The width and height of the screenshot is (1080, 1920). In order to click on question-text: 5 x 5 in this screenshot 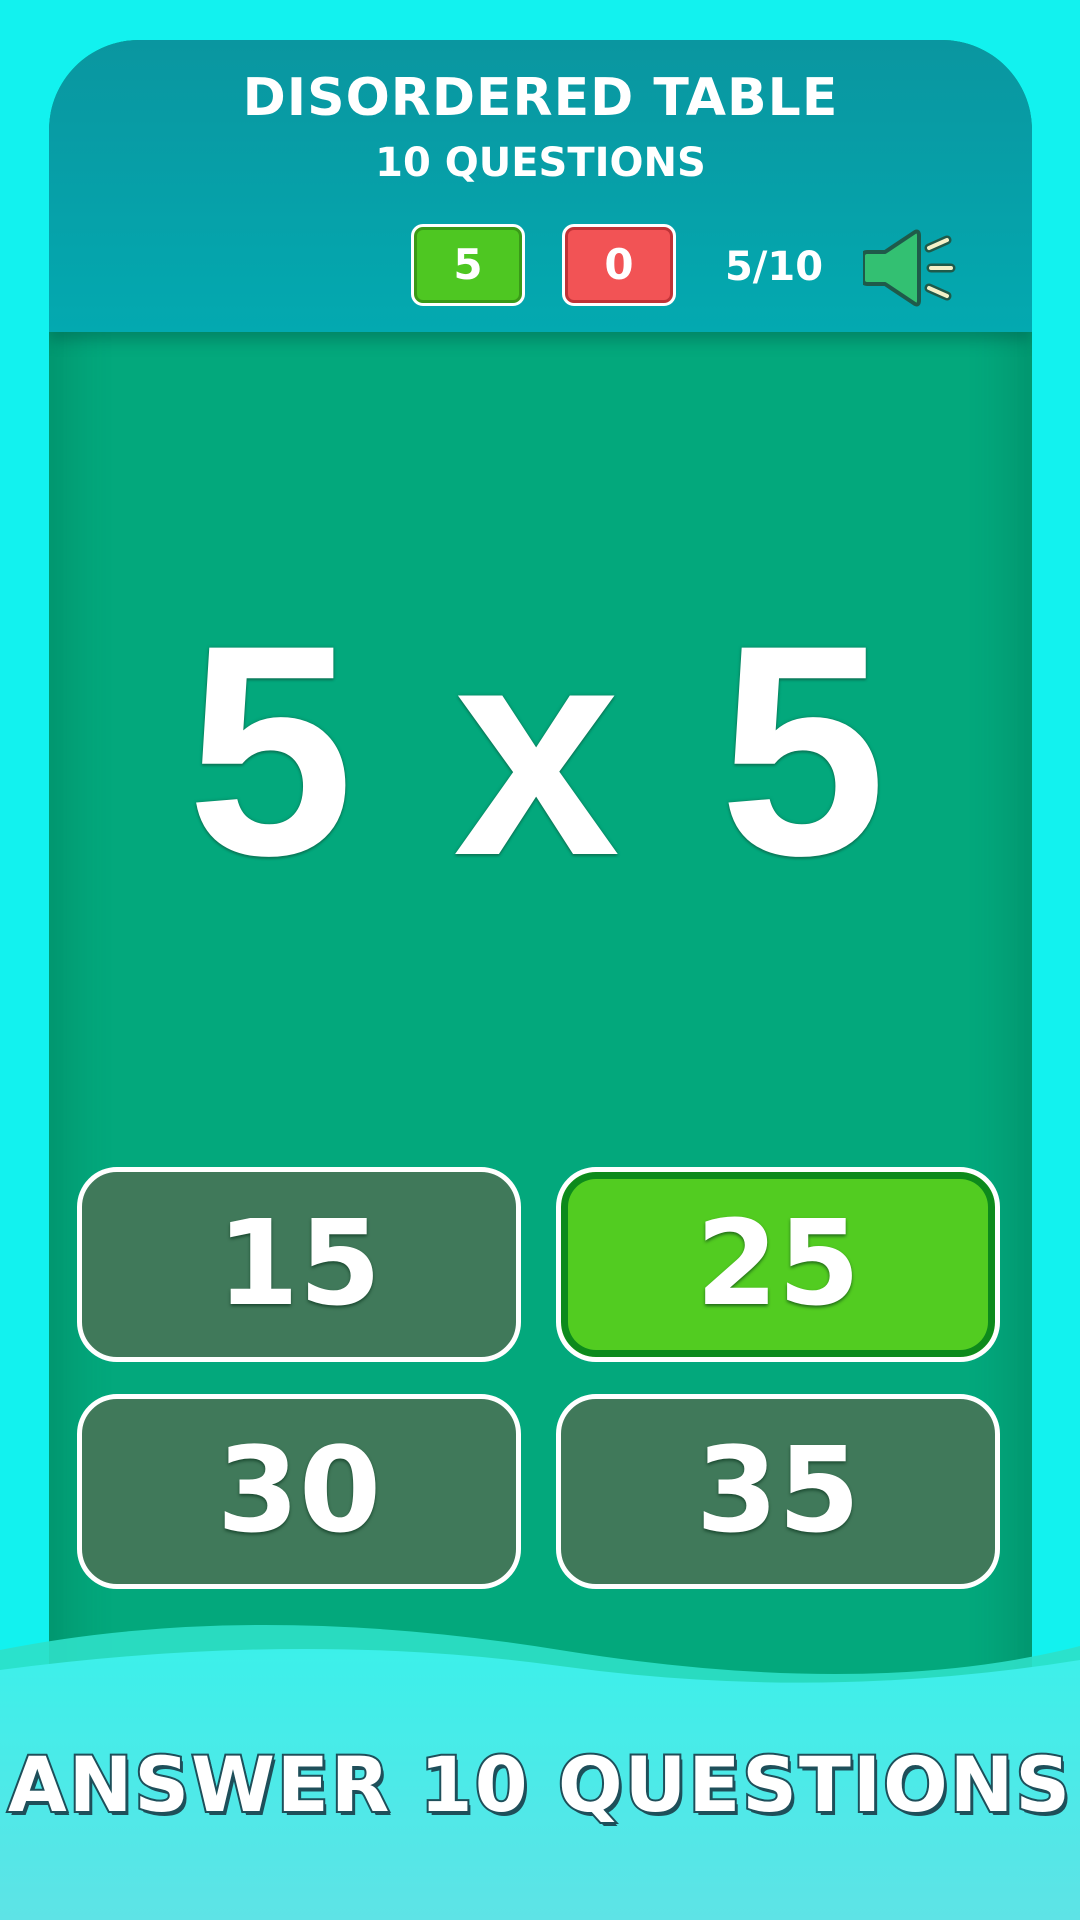, I will do `click(540, 750)`.